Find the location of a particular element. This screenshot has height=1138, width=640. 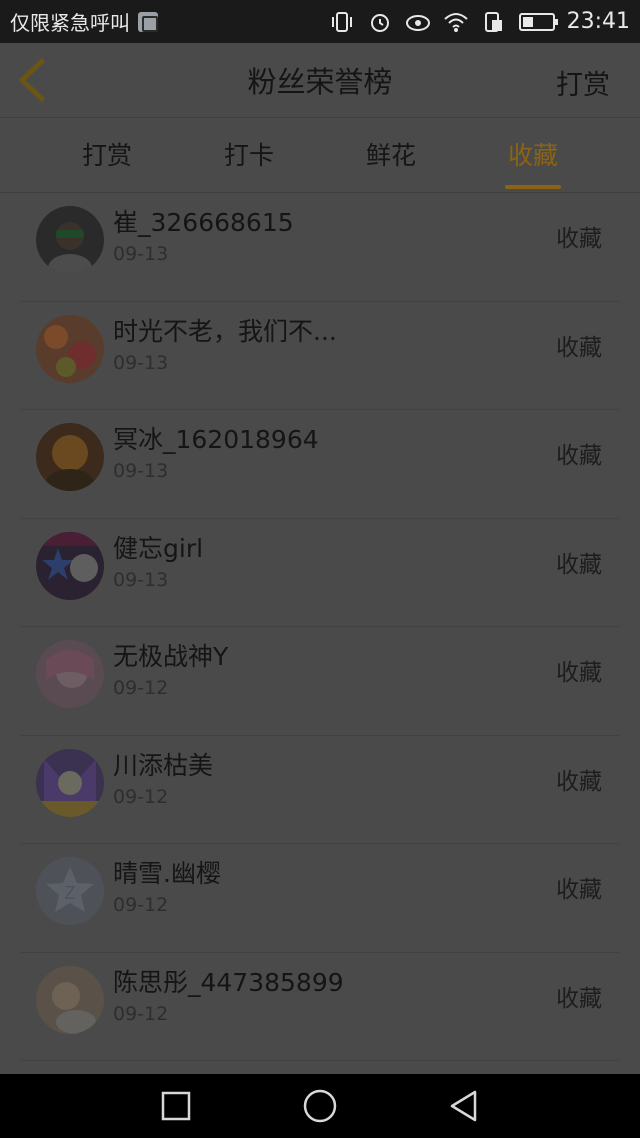

tab-flowers: 鲜花 is located at coordinates (391, 155).